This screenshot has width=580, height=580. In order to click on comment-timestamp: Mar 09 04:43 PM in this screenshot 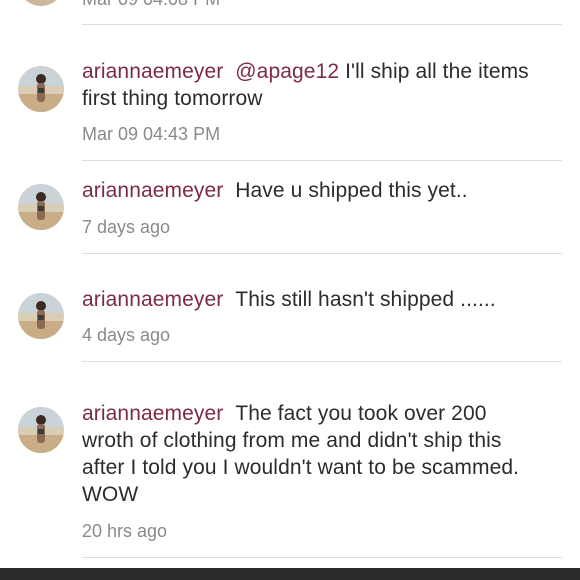, I will do `click(151, 134)`.